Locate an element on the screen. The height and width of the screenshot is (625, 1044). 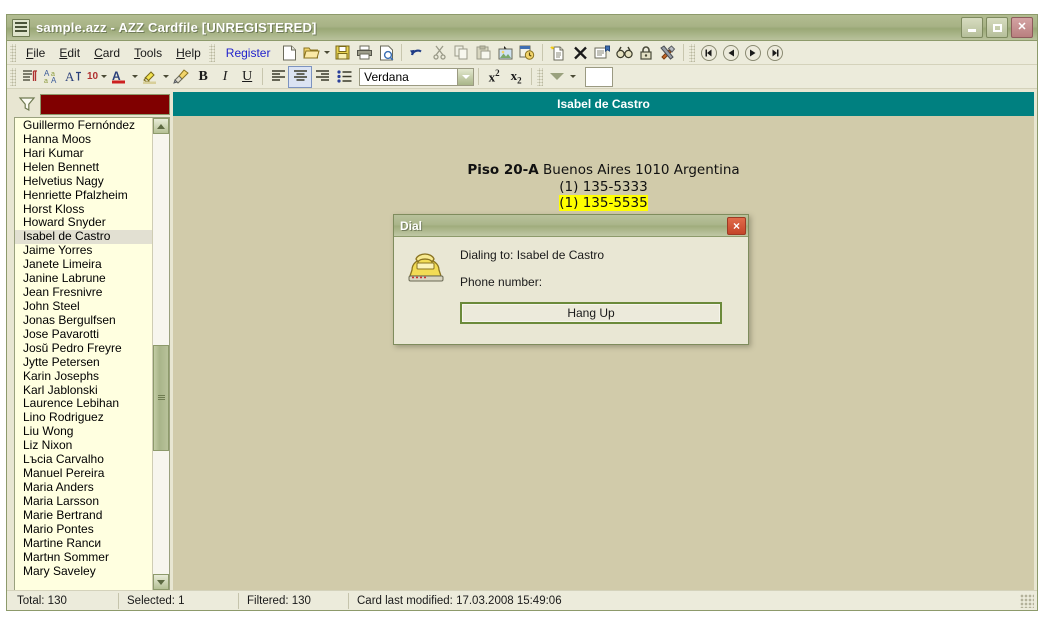
align-center-icon is located at coordinates (300, 76).